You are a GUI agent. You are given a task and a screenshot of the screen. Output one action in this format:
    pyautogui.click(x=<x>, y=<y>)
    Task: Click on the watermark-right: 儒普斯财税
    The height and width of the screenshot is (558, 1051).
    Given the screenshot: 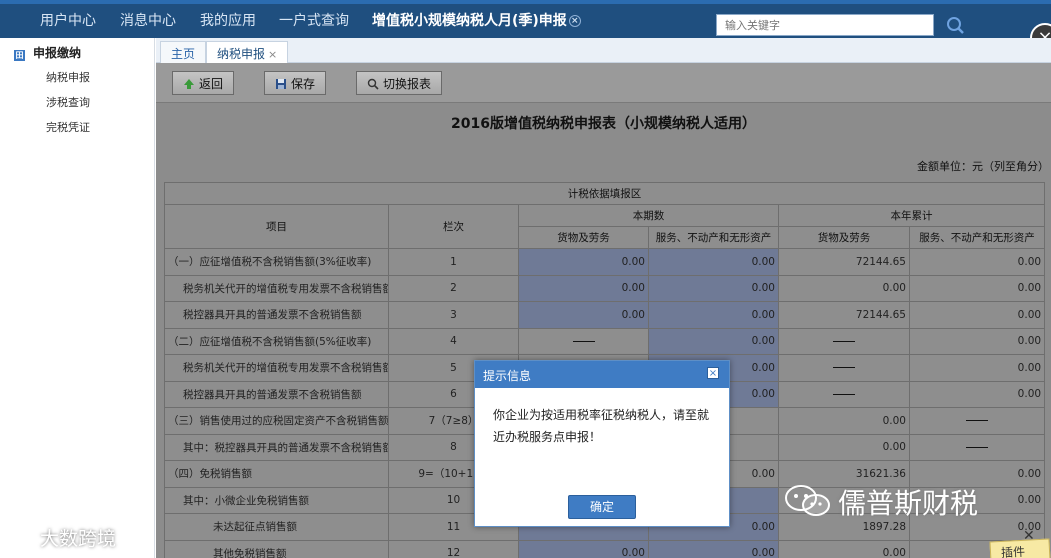 What is the action you would take?
    pyautogui.click(x=880, y=502)
    